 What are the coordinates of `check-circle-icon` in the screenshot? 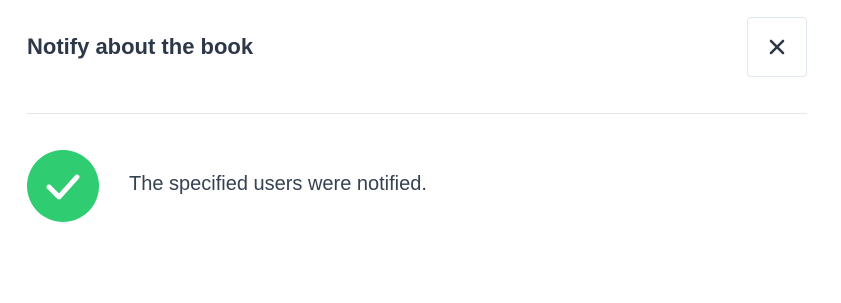 It's located at (63, 186).